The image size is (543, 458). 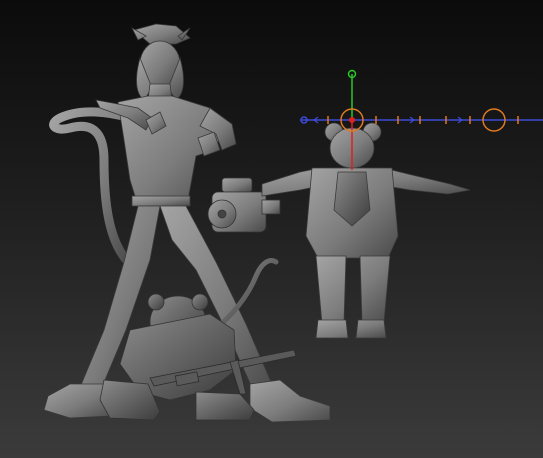 I want to click on gizmo-center-dot, so click(x=352, y=120).